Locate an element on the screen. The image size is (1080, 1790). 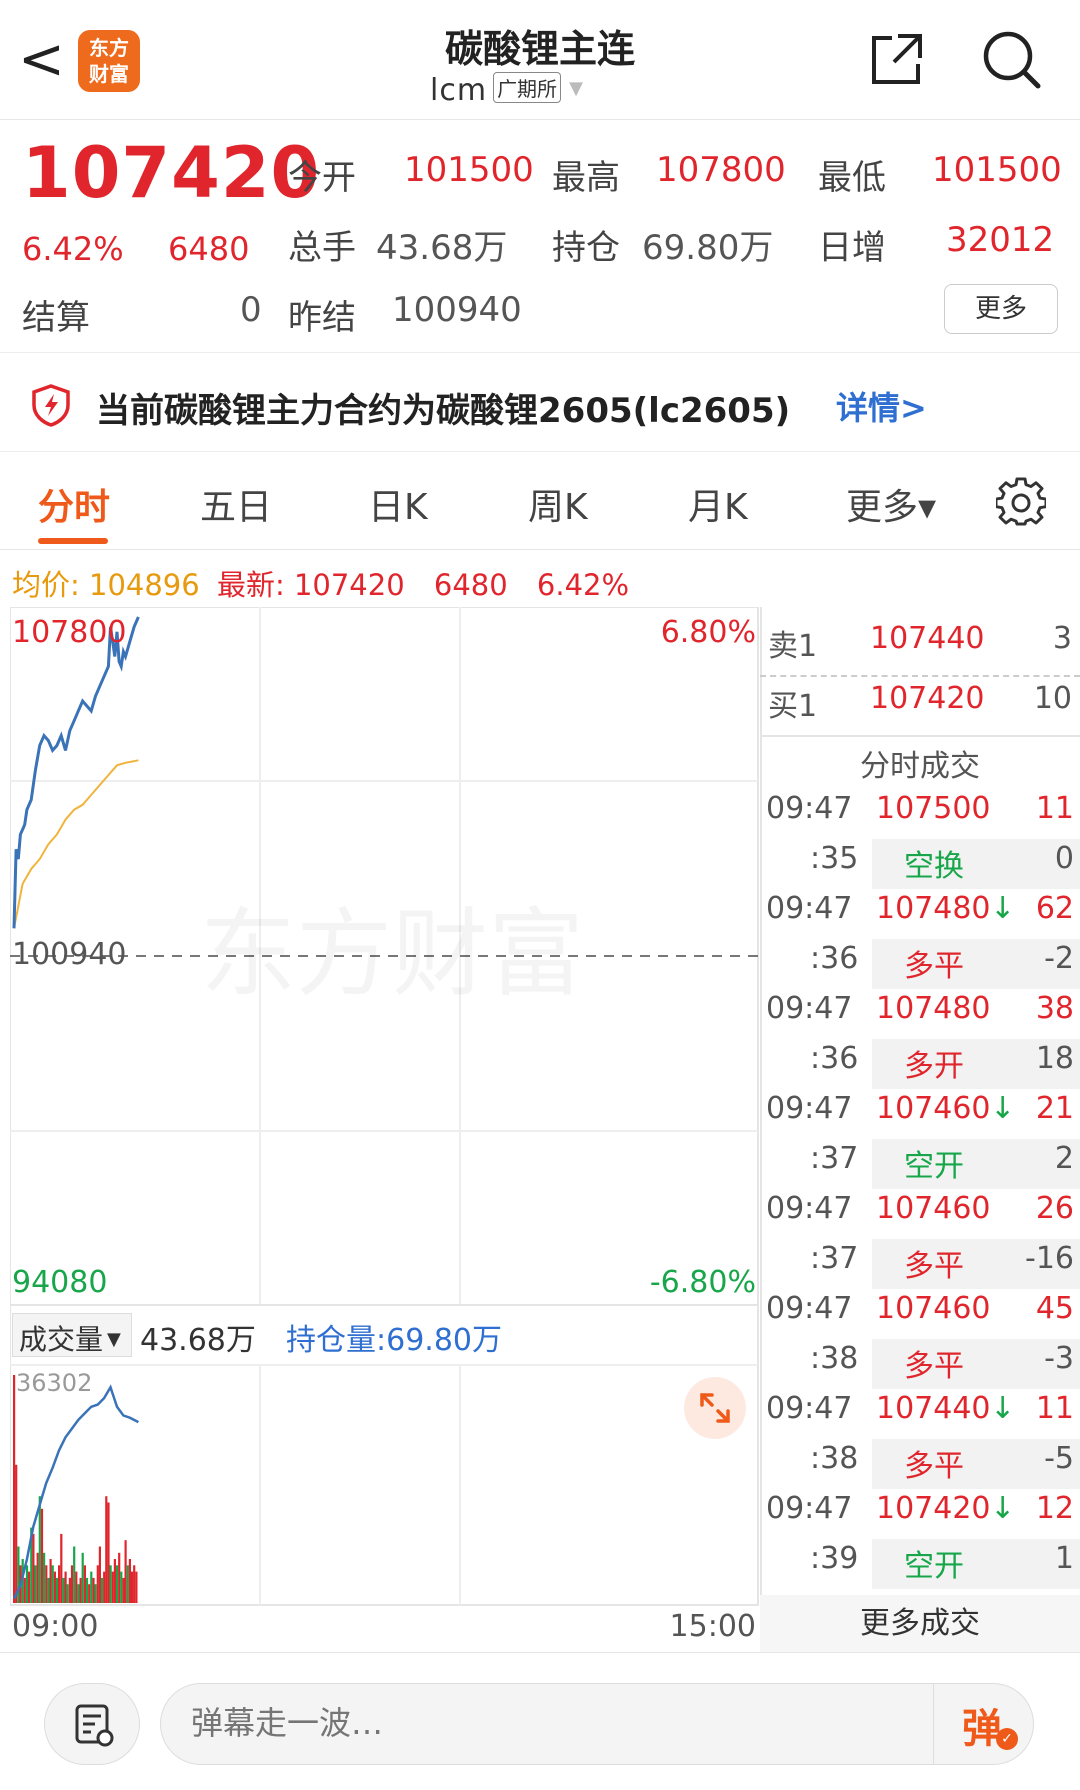
check-icon: ✓ is located at coordinates (1007, 1739).